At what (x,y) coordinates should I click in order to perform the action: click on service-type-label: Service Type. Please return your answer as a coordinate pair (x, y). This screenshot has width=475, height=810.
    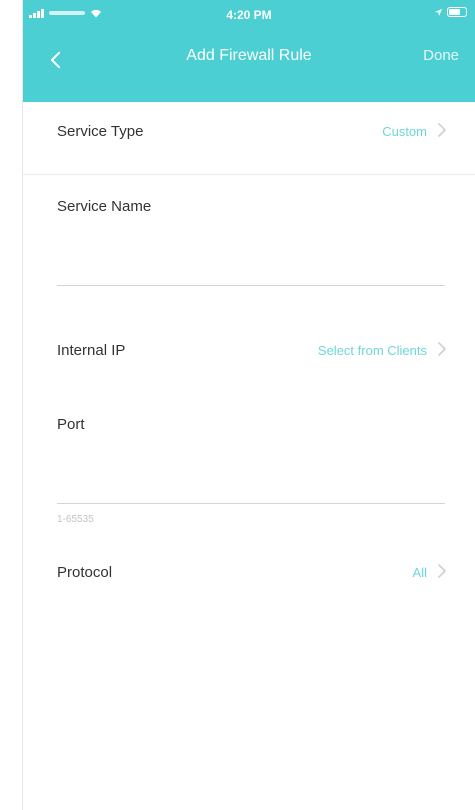
    Looking at the image, I should click on (100, 131).